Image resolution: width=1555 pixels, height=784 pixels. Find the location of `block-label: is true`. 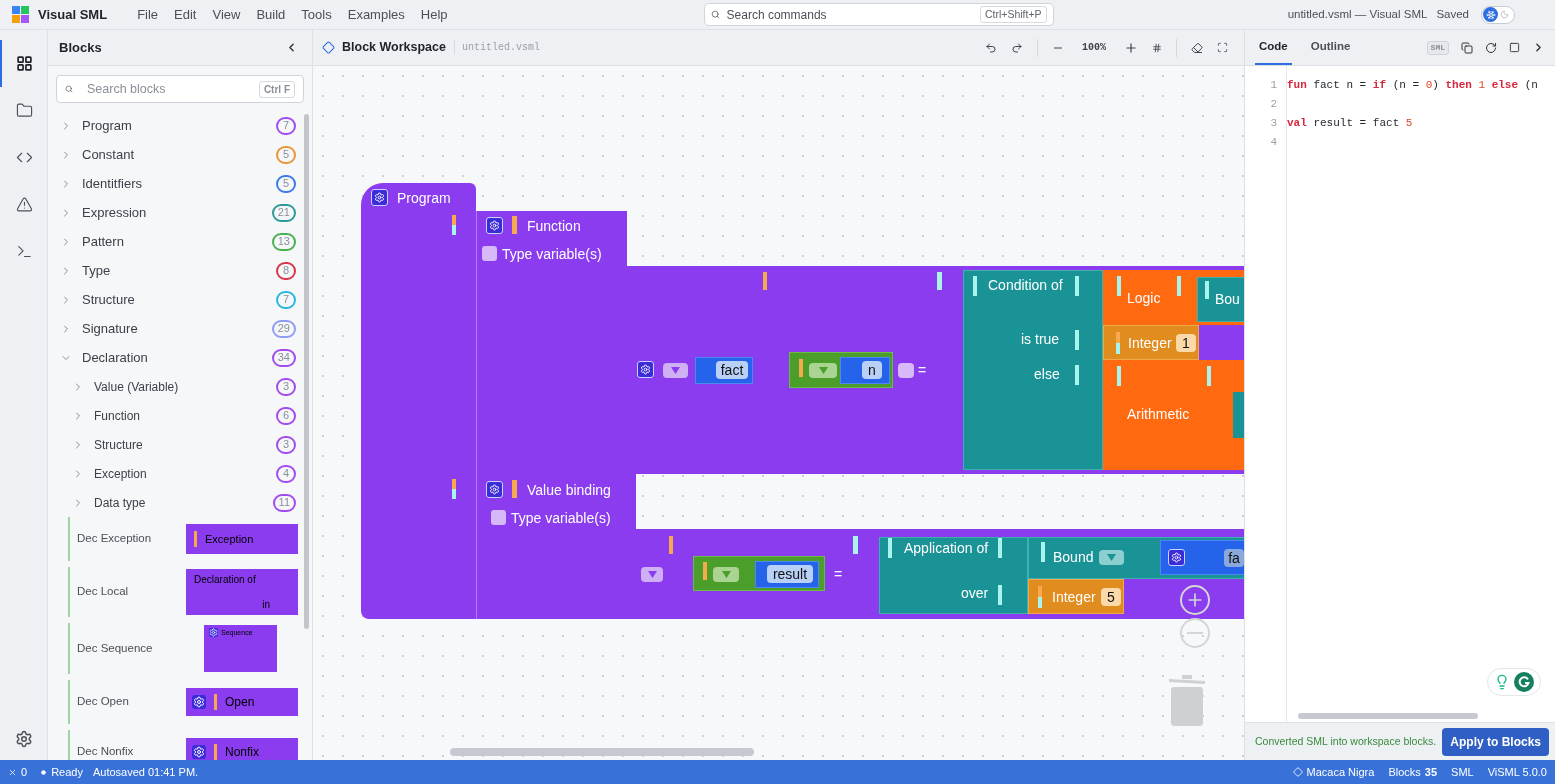

block-label: is true is located at coordinates (1040, 339).